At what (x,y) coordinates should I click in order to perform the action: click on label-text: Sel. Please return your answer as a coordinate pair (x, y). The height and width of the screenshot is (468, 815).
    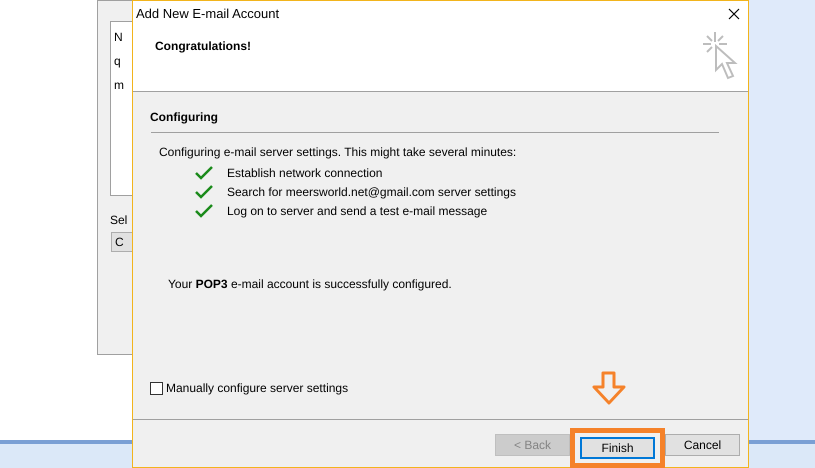
    Looking at the image, I should click on (119, 220).